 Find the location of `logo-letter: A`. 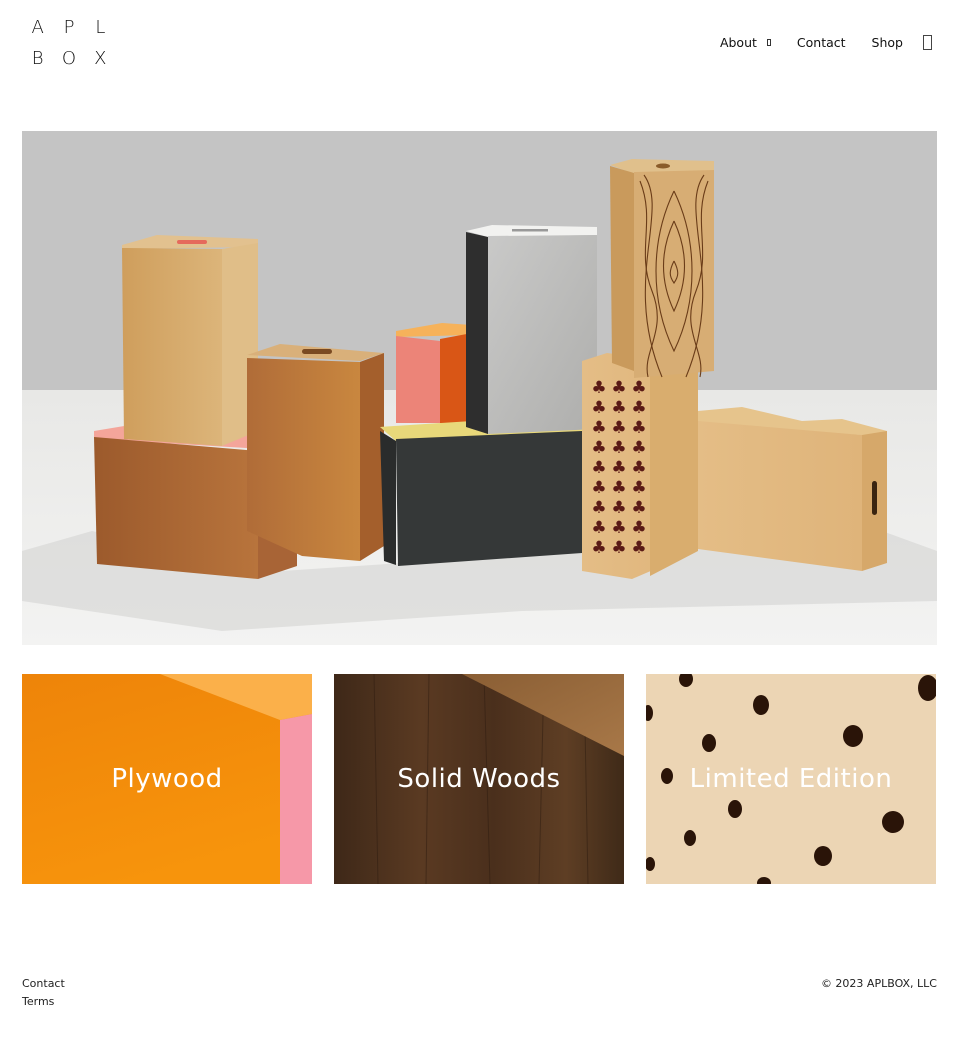

logo-letter: A is located at coordinates (37, 27).